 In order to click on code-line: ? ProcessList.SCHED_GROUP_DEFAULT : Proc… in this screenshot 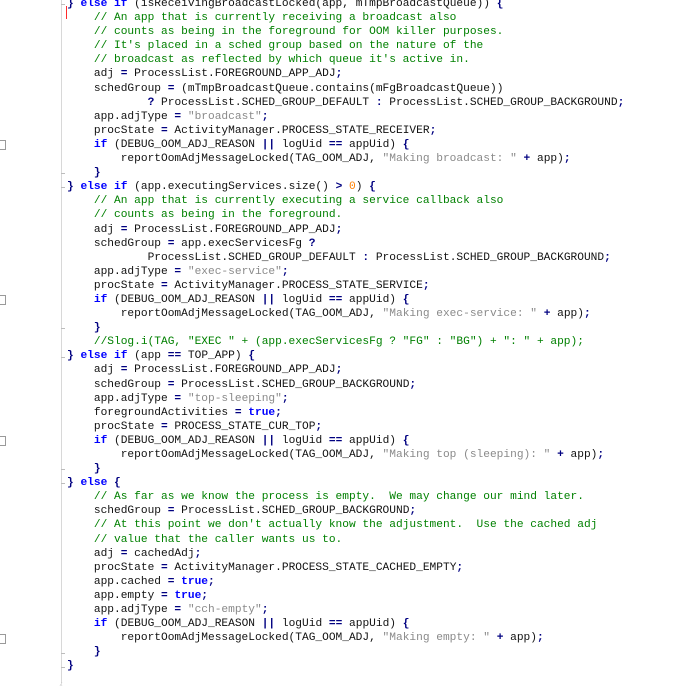, I will do `click(312, 103)`.